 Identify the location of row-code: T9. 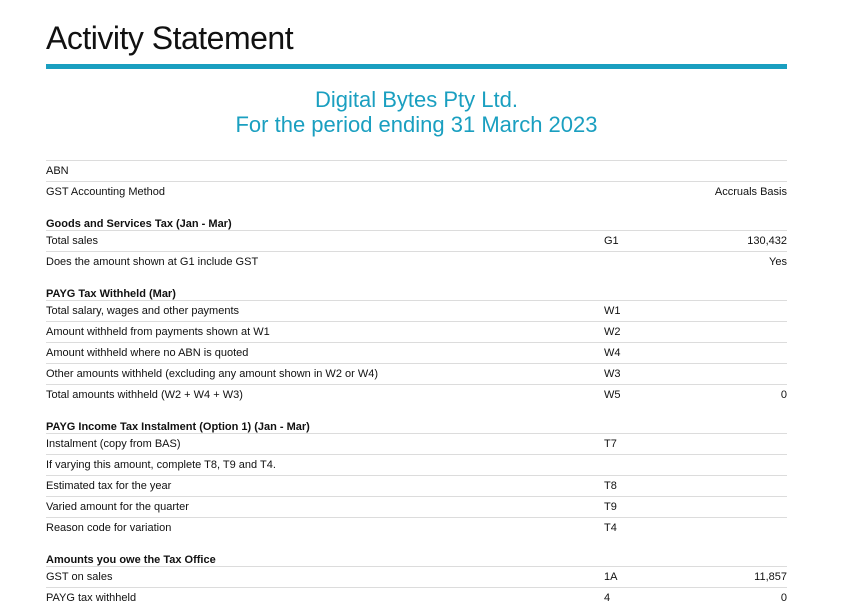
(610, 507).